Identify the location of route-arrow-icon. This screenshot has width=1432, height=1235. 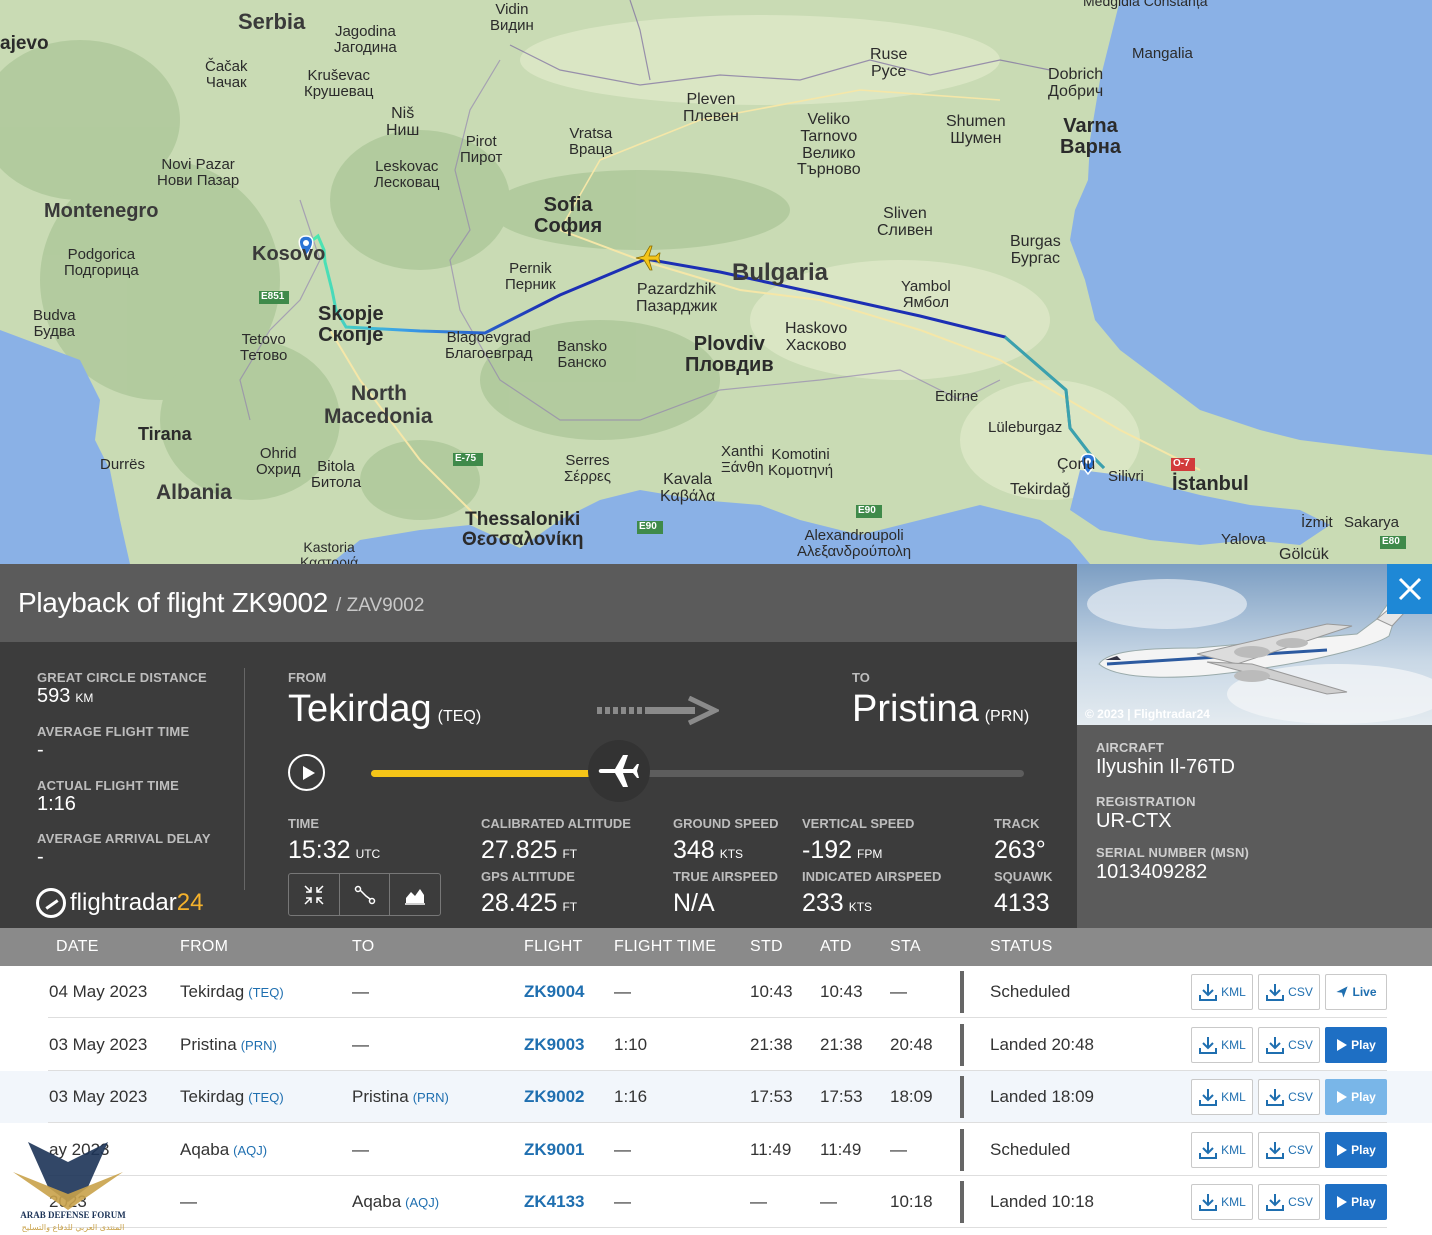
(658, 711).